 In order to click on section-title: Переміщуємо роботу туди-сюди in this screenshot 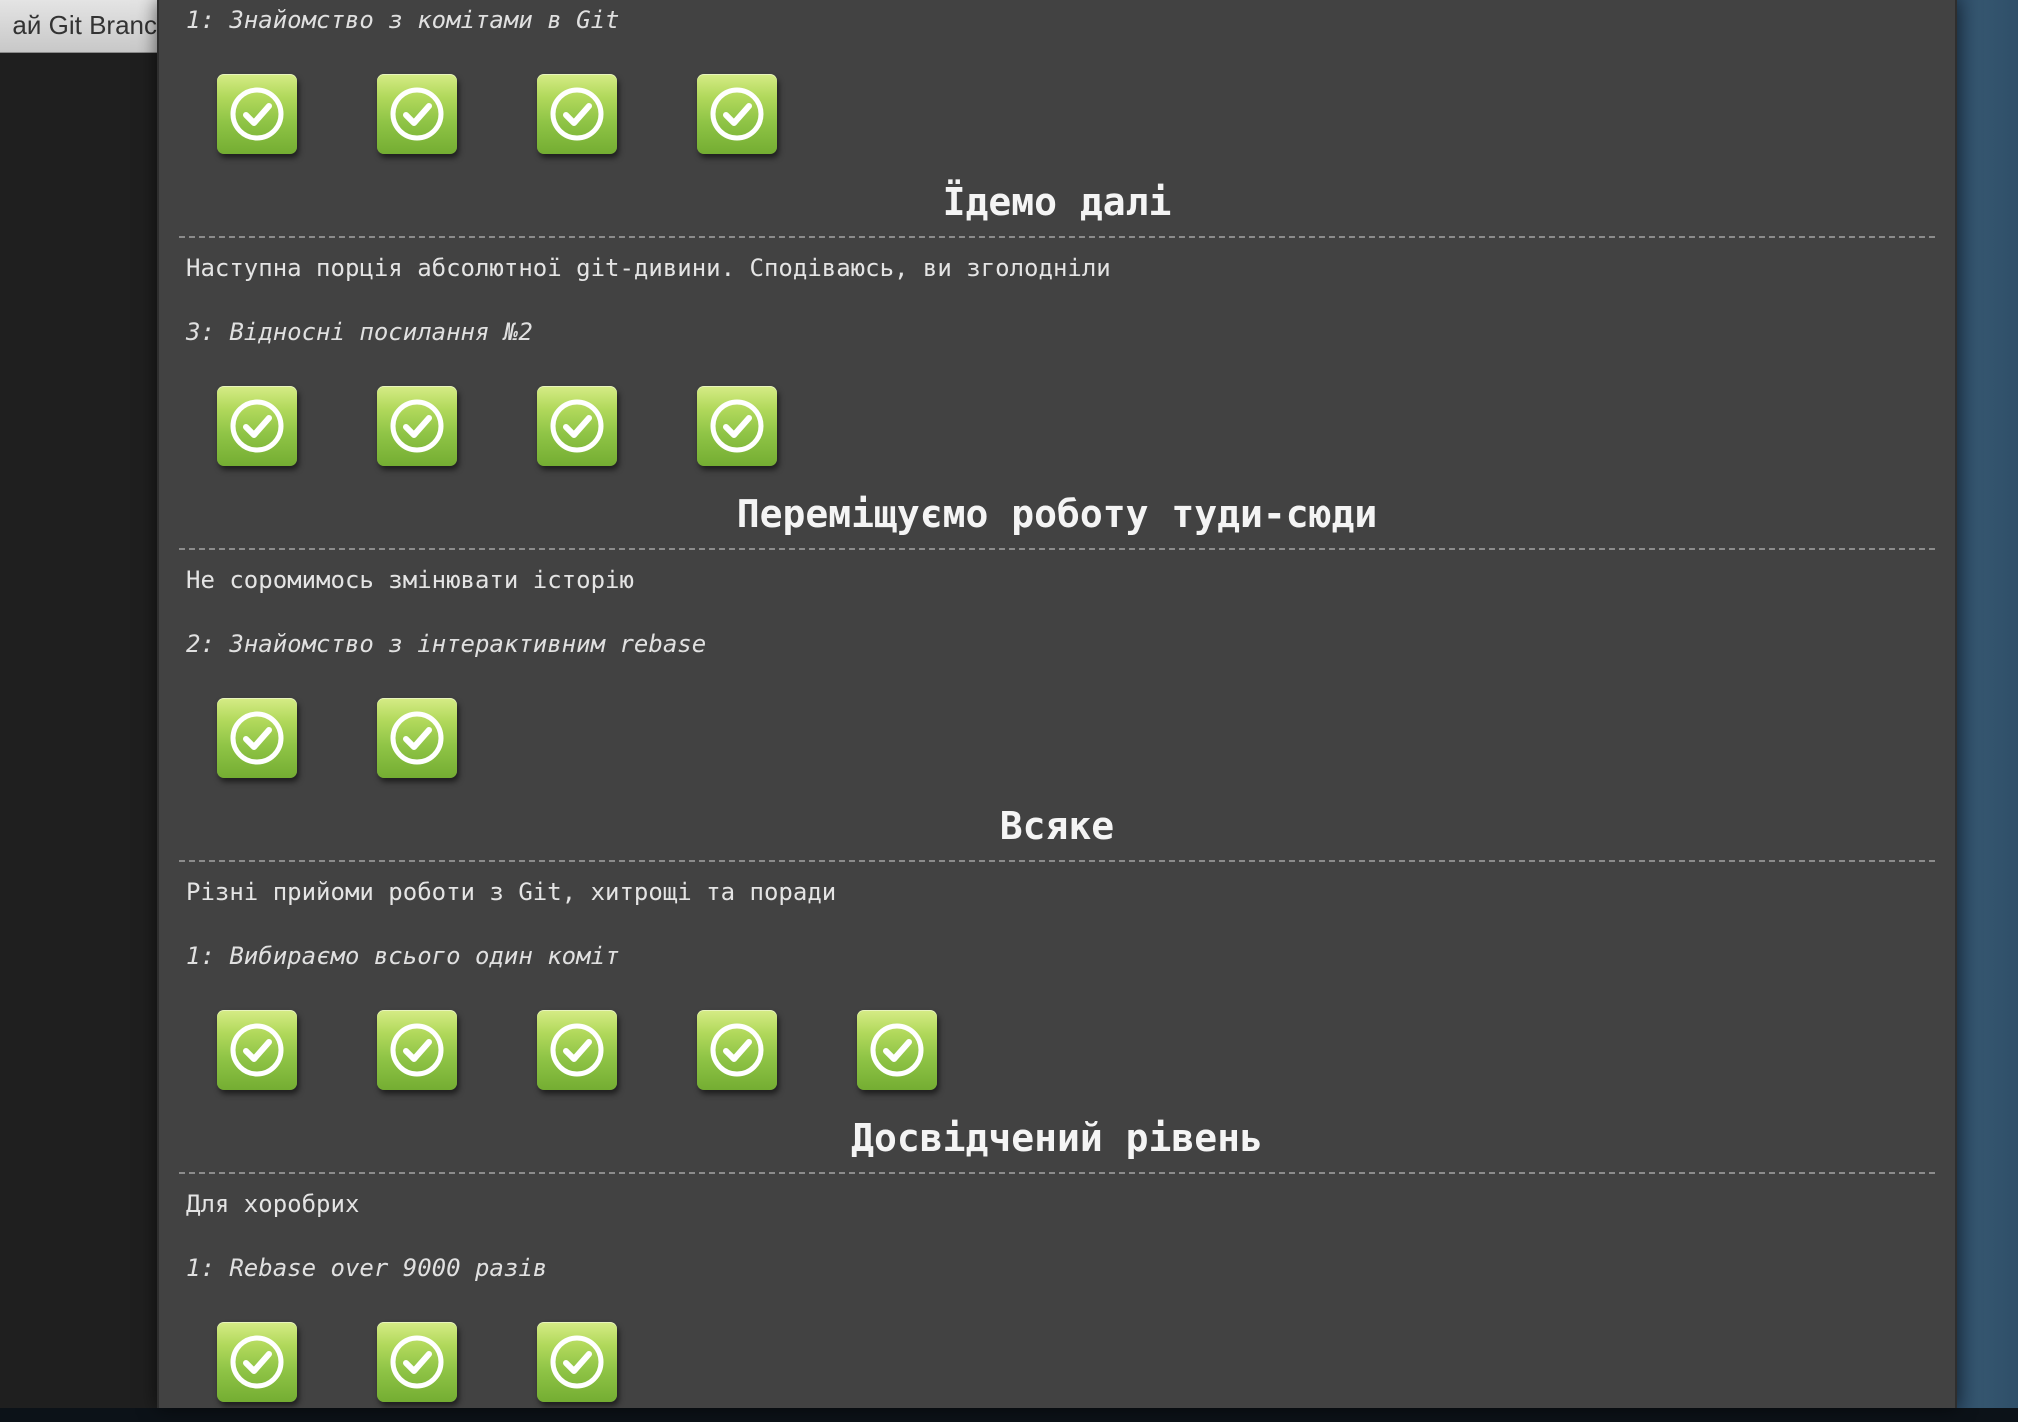, I will do `click(1057, 514)`.